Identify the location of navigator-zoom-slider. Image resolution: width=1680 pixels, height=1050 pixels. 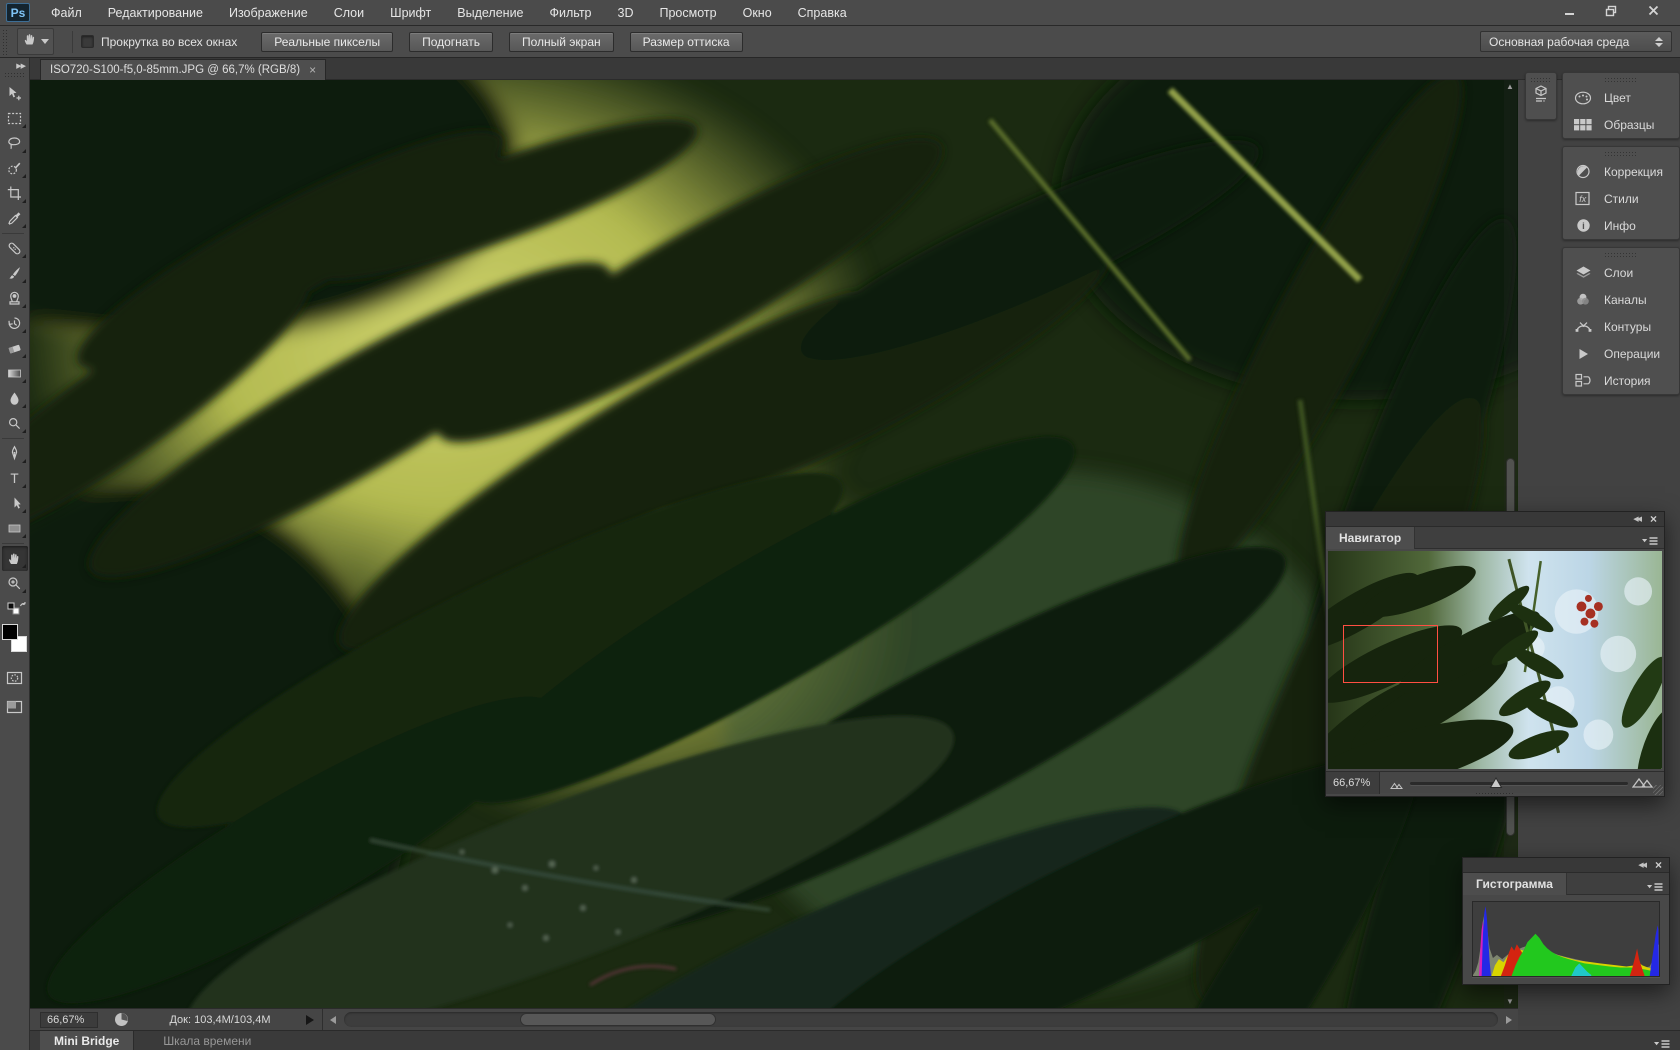
(1522, 783).